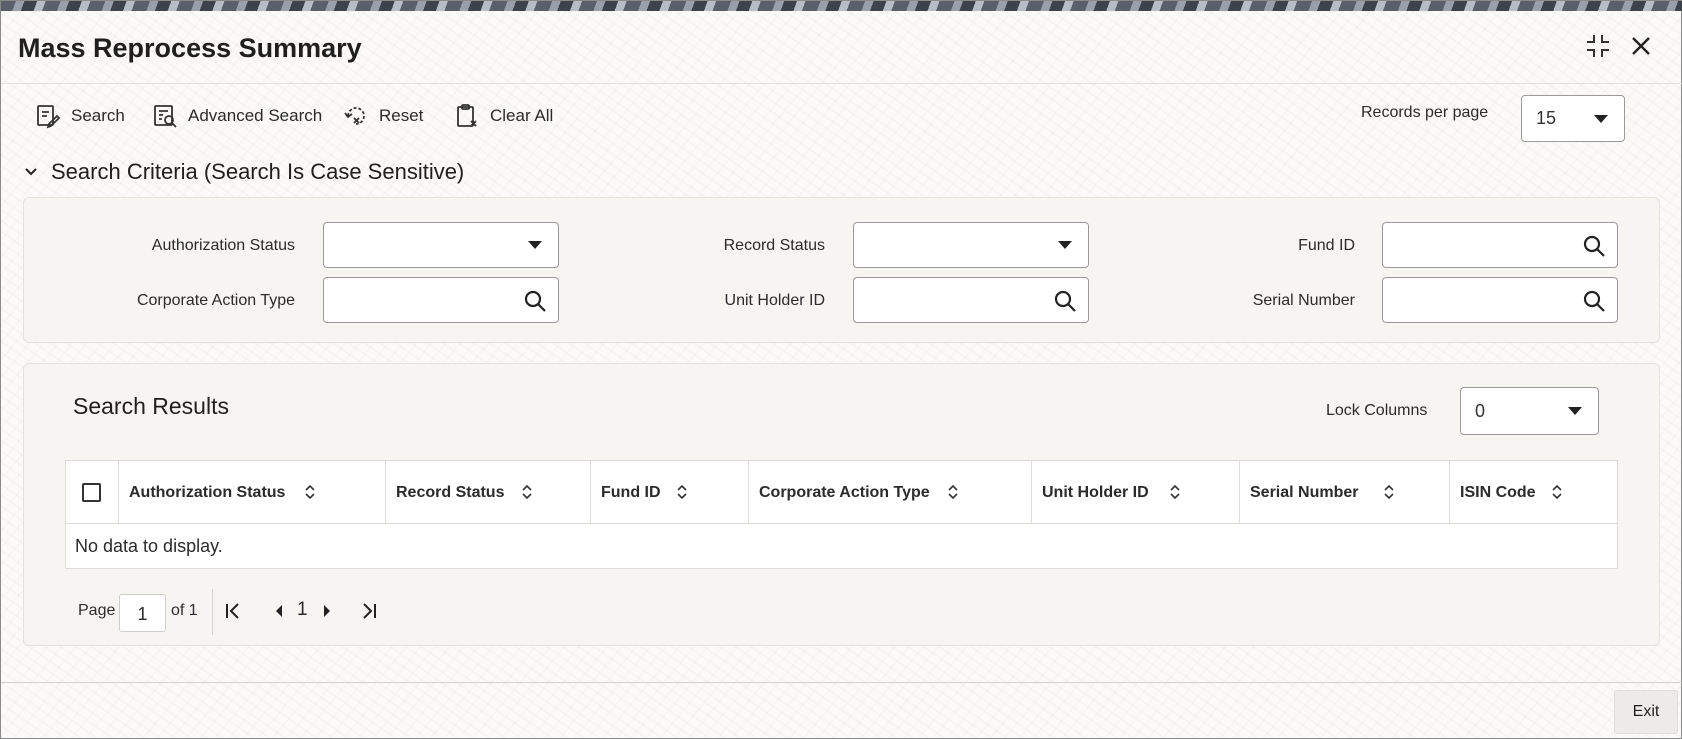  Describe the element at coordinates (401, 115) in the screenshot. I see `reset-label: Reset` at that location.